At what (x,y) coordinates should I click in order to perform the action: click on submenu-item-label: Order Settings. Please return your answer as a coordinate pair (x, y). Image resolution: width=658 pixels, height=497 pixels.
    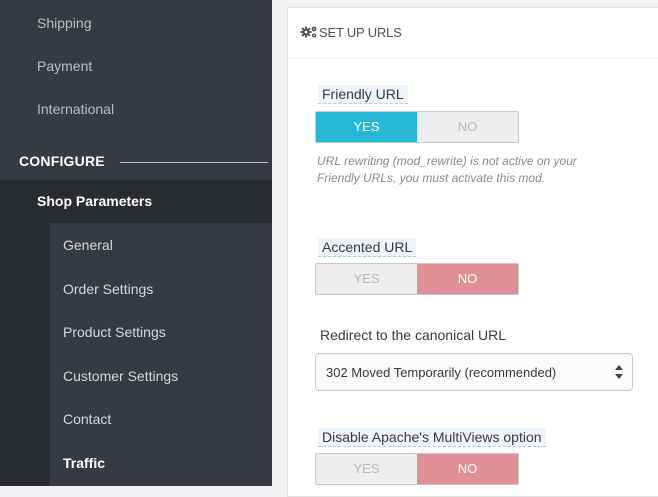
    Looking at the image, I should click on (108, 289).